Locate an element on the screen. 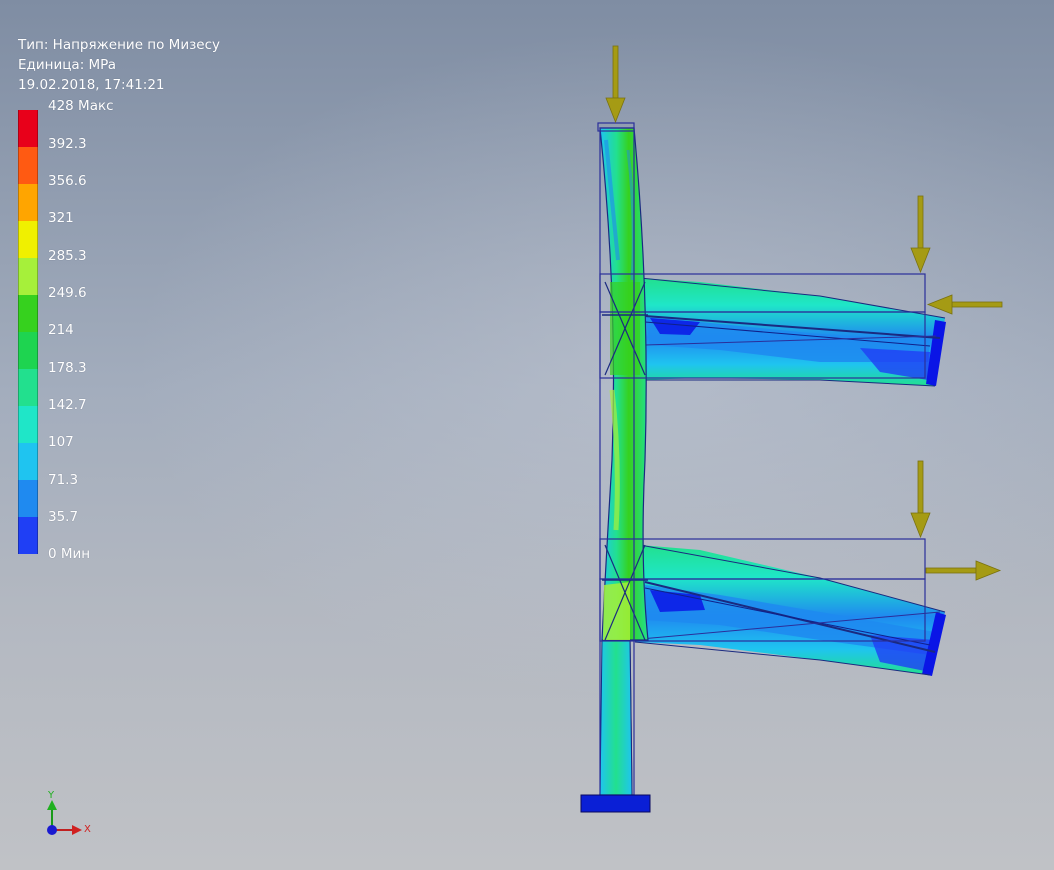 This screenshot has width=1054, height=870. legend-tick-label: 392.3 is located at coordinates (67, 144).